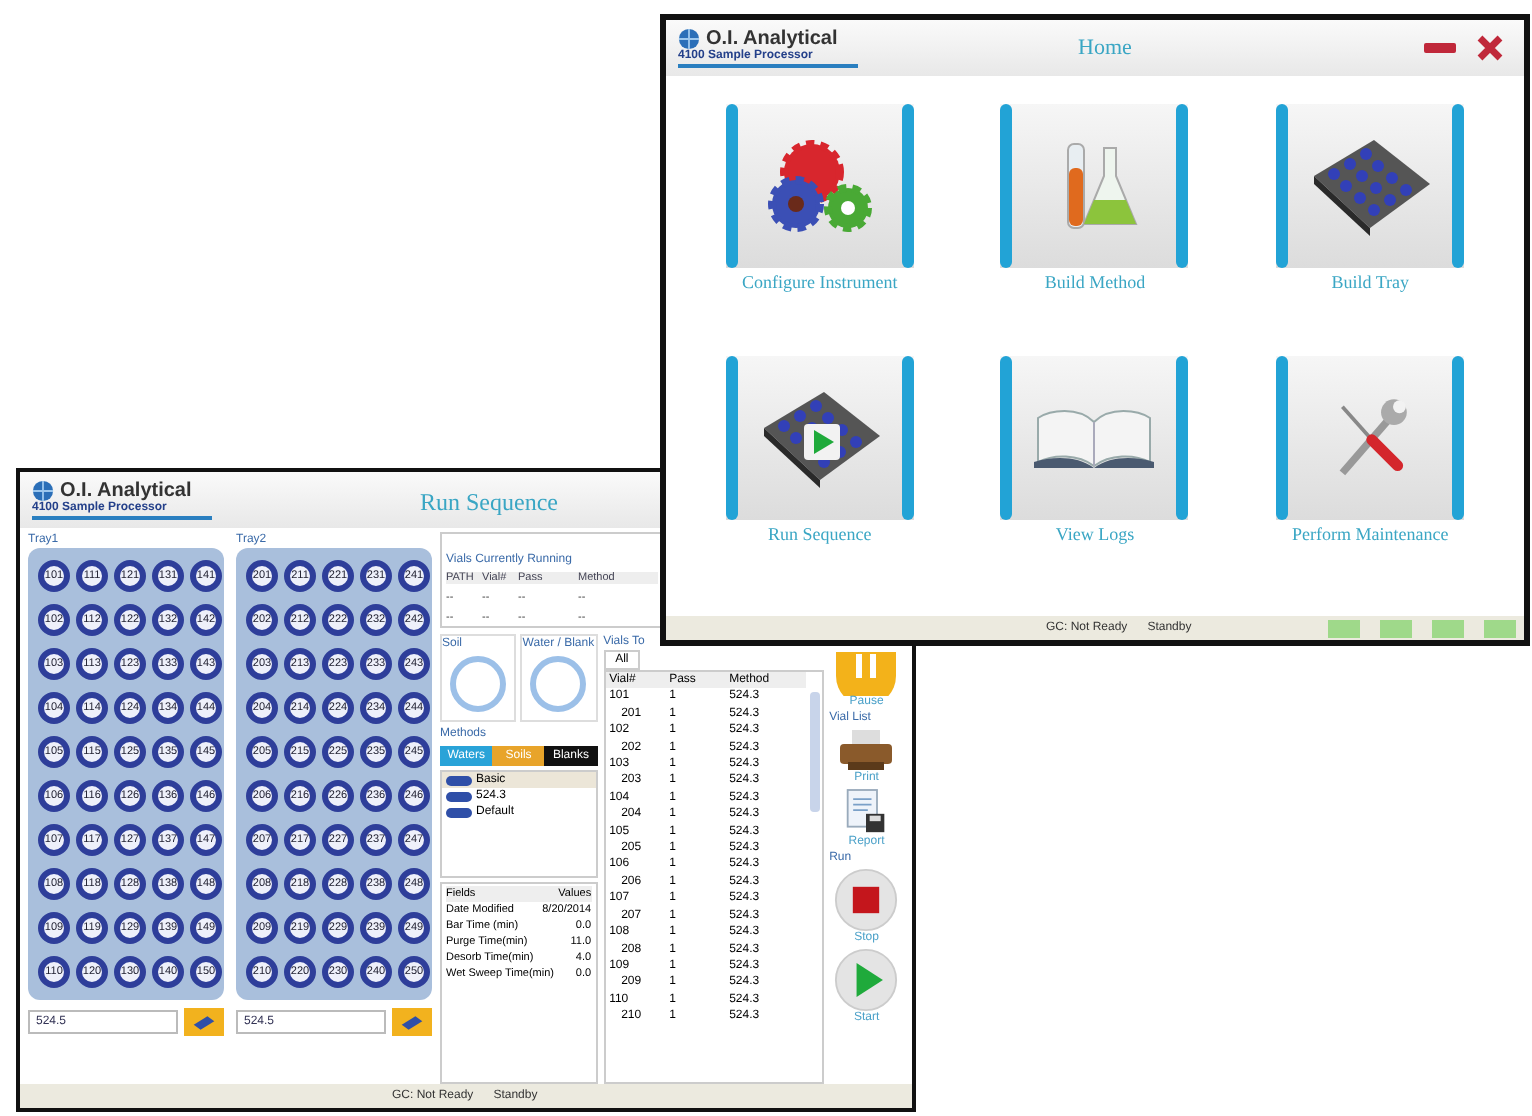 Image resolution: width=1532 pixels, height=1116 pixels. Describe the element at coordinates (819, 282) in the screenshot. I see `tile-label: Configure Instrument` at that location.